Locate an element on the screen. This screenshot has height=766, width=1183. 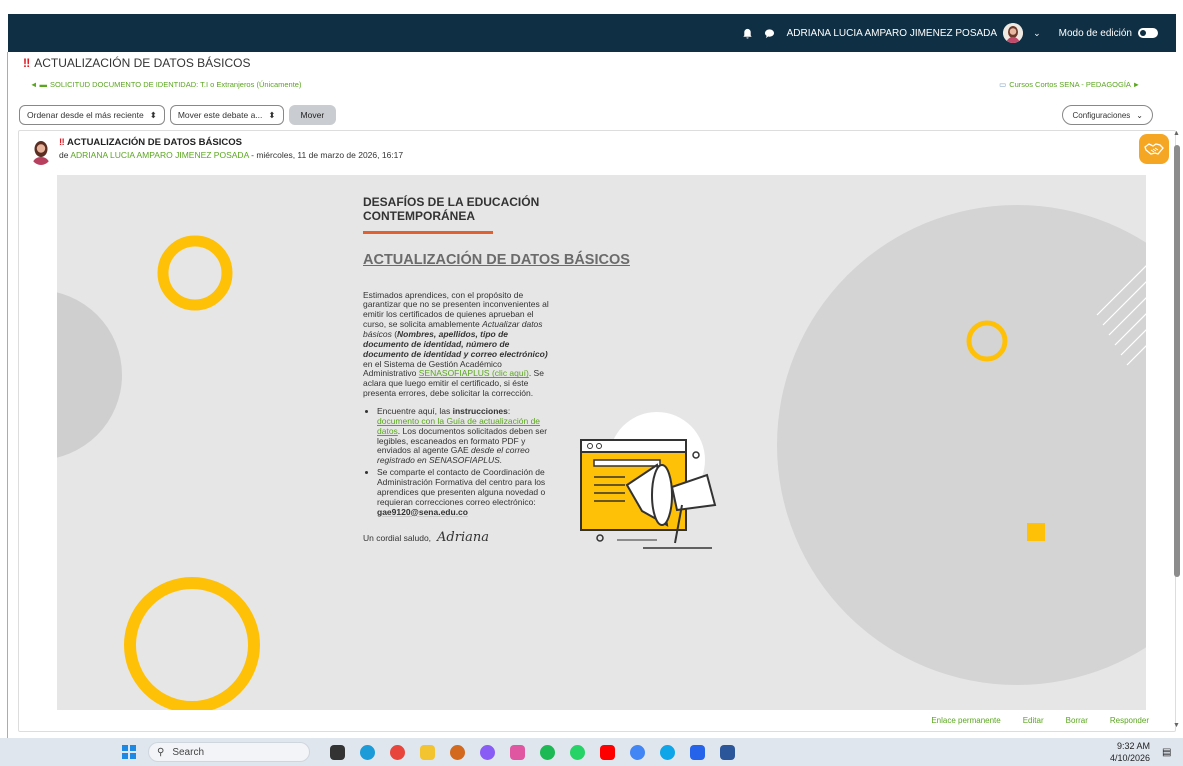
next-discussion-link: ▭ Cursos Cortos SENA - PEDAGOGÍA ► is located at coordinates (1069, 84).